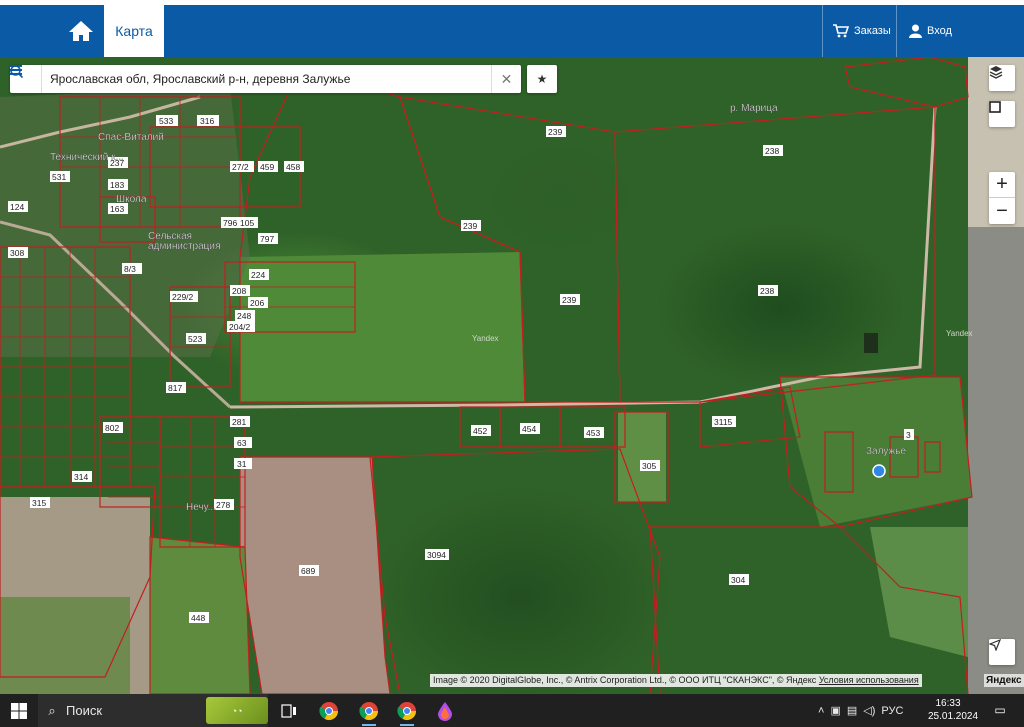 The width and height of the screenshot is (1024, 727). I want to click on parcel-label: 31, so click(243, 463).